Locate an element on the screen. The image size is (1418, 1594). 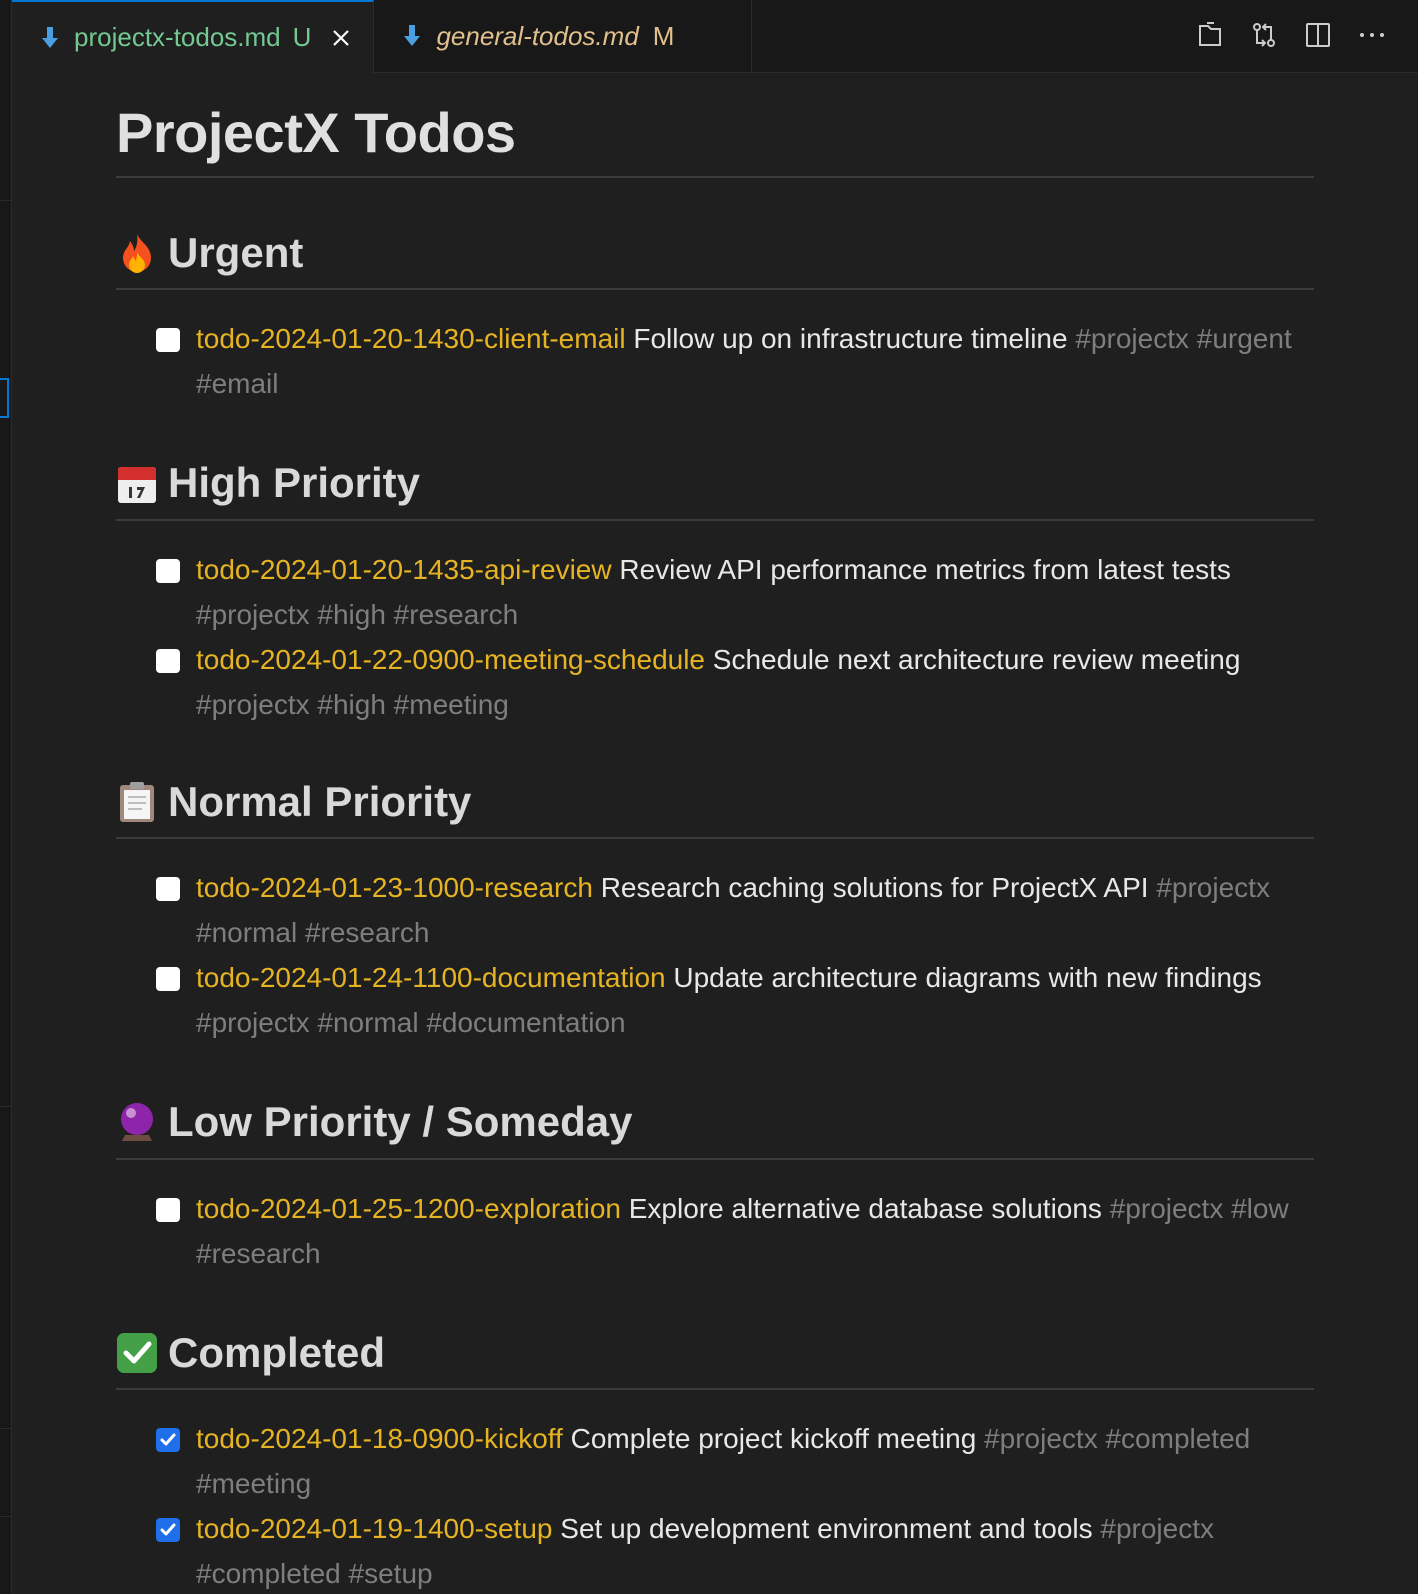
todo-text: Complete project kickoff meeting is located at coordinates (773, 1438).